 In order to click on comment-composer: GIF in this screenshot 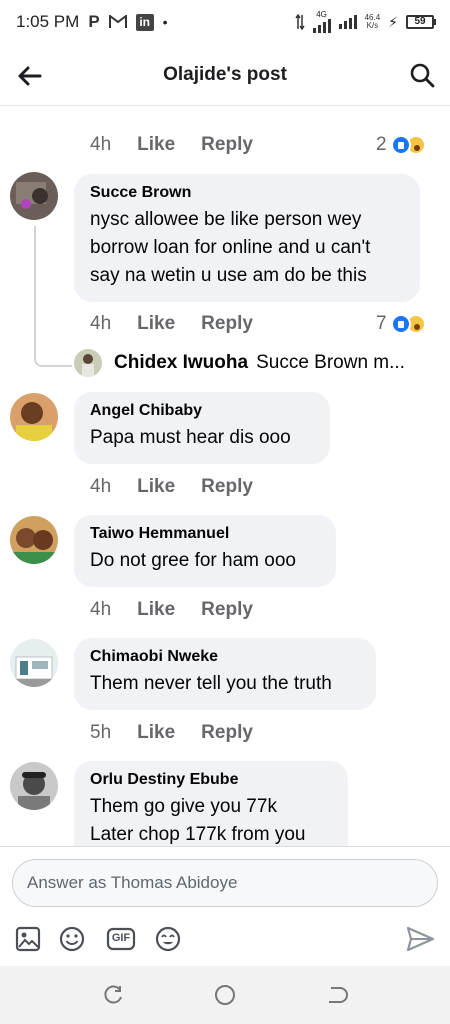, I will do `click(225, 906)`.